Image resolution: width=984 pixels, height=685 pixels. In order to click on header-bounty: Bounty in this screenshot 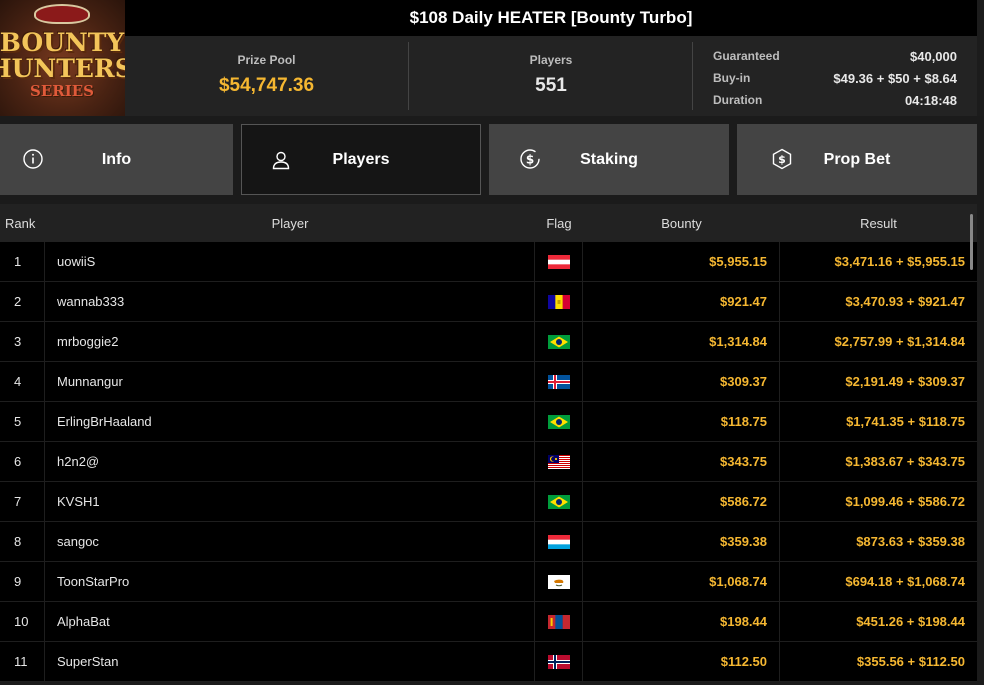, I will do `click(681, 223)`.